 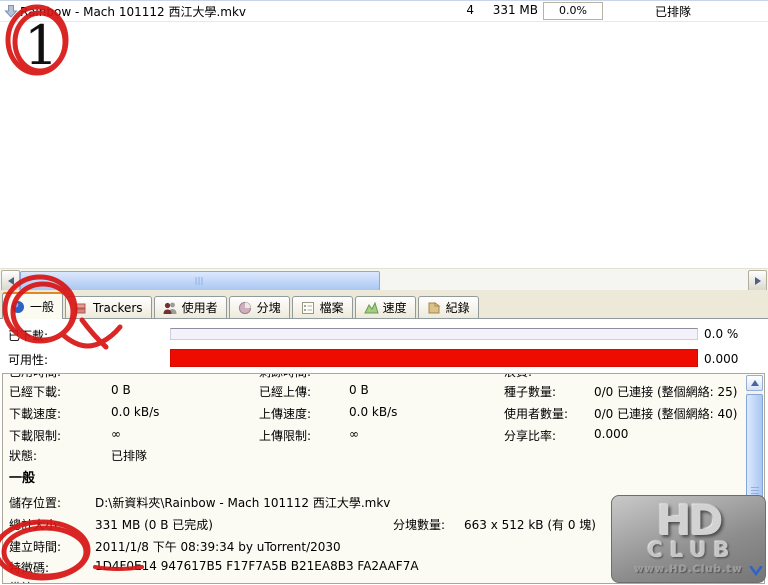 I want to click on tab-peers: 使用者, so click(x=190, y=307).